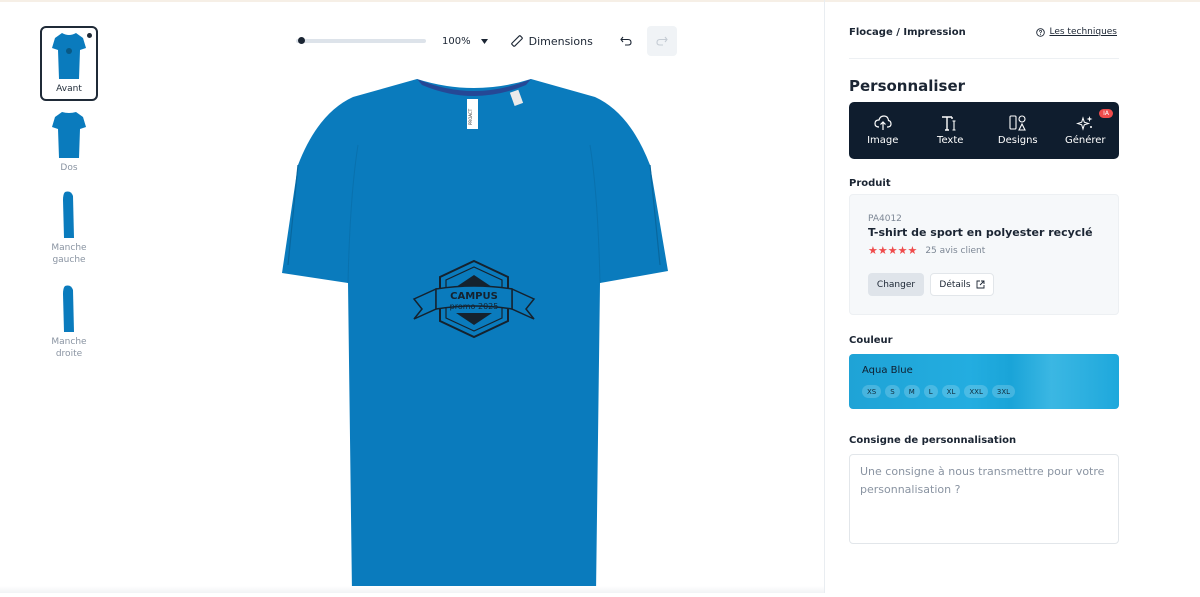  I want to click on size-3xl: 3XL, so click(1003, 391).